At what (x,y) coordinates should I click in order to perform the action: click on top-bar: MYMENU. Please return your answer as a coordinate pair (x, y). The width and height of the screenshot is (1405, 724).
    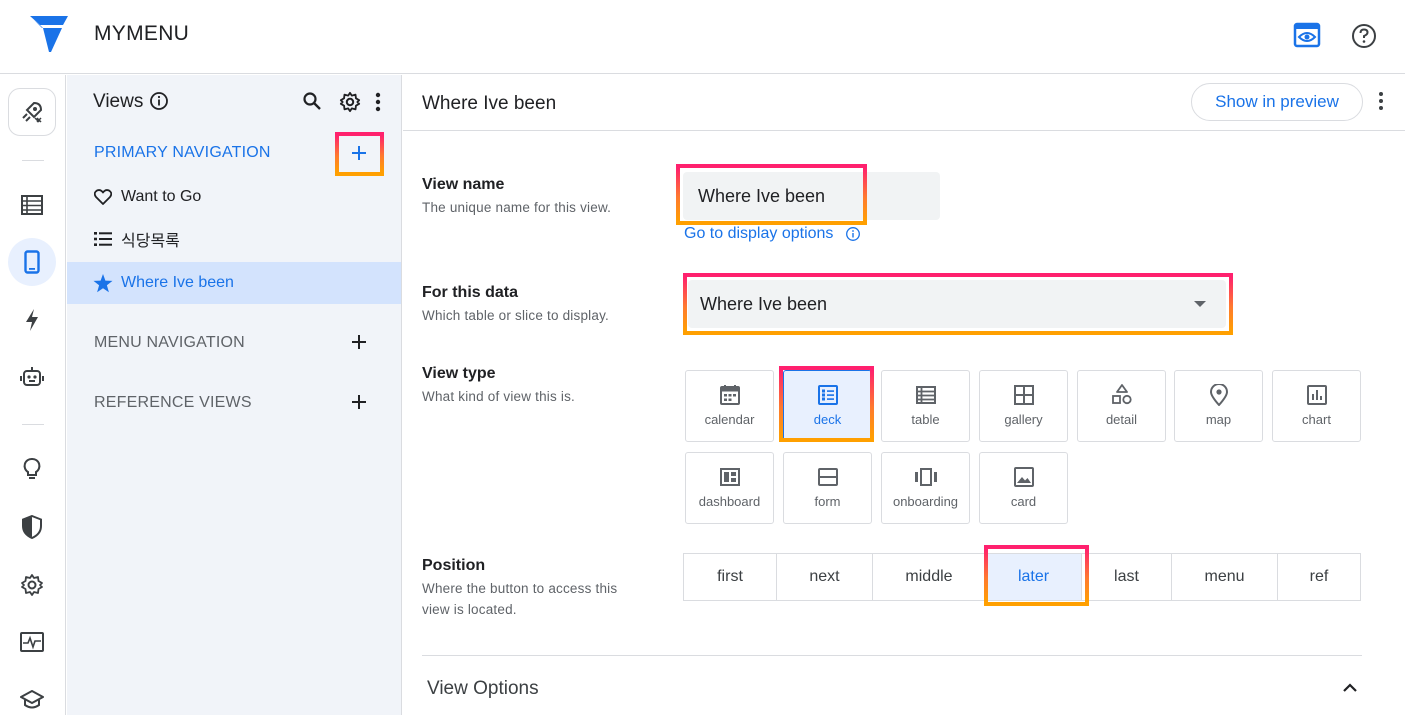
    Looking at the image, I should click on (702, 37).